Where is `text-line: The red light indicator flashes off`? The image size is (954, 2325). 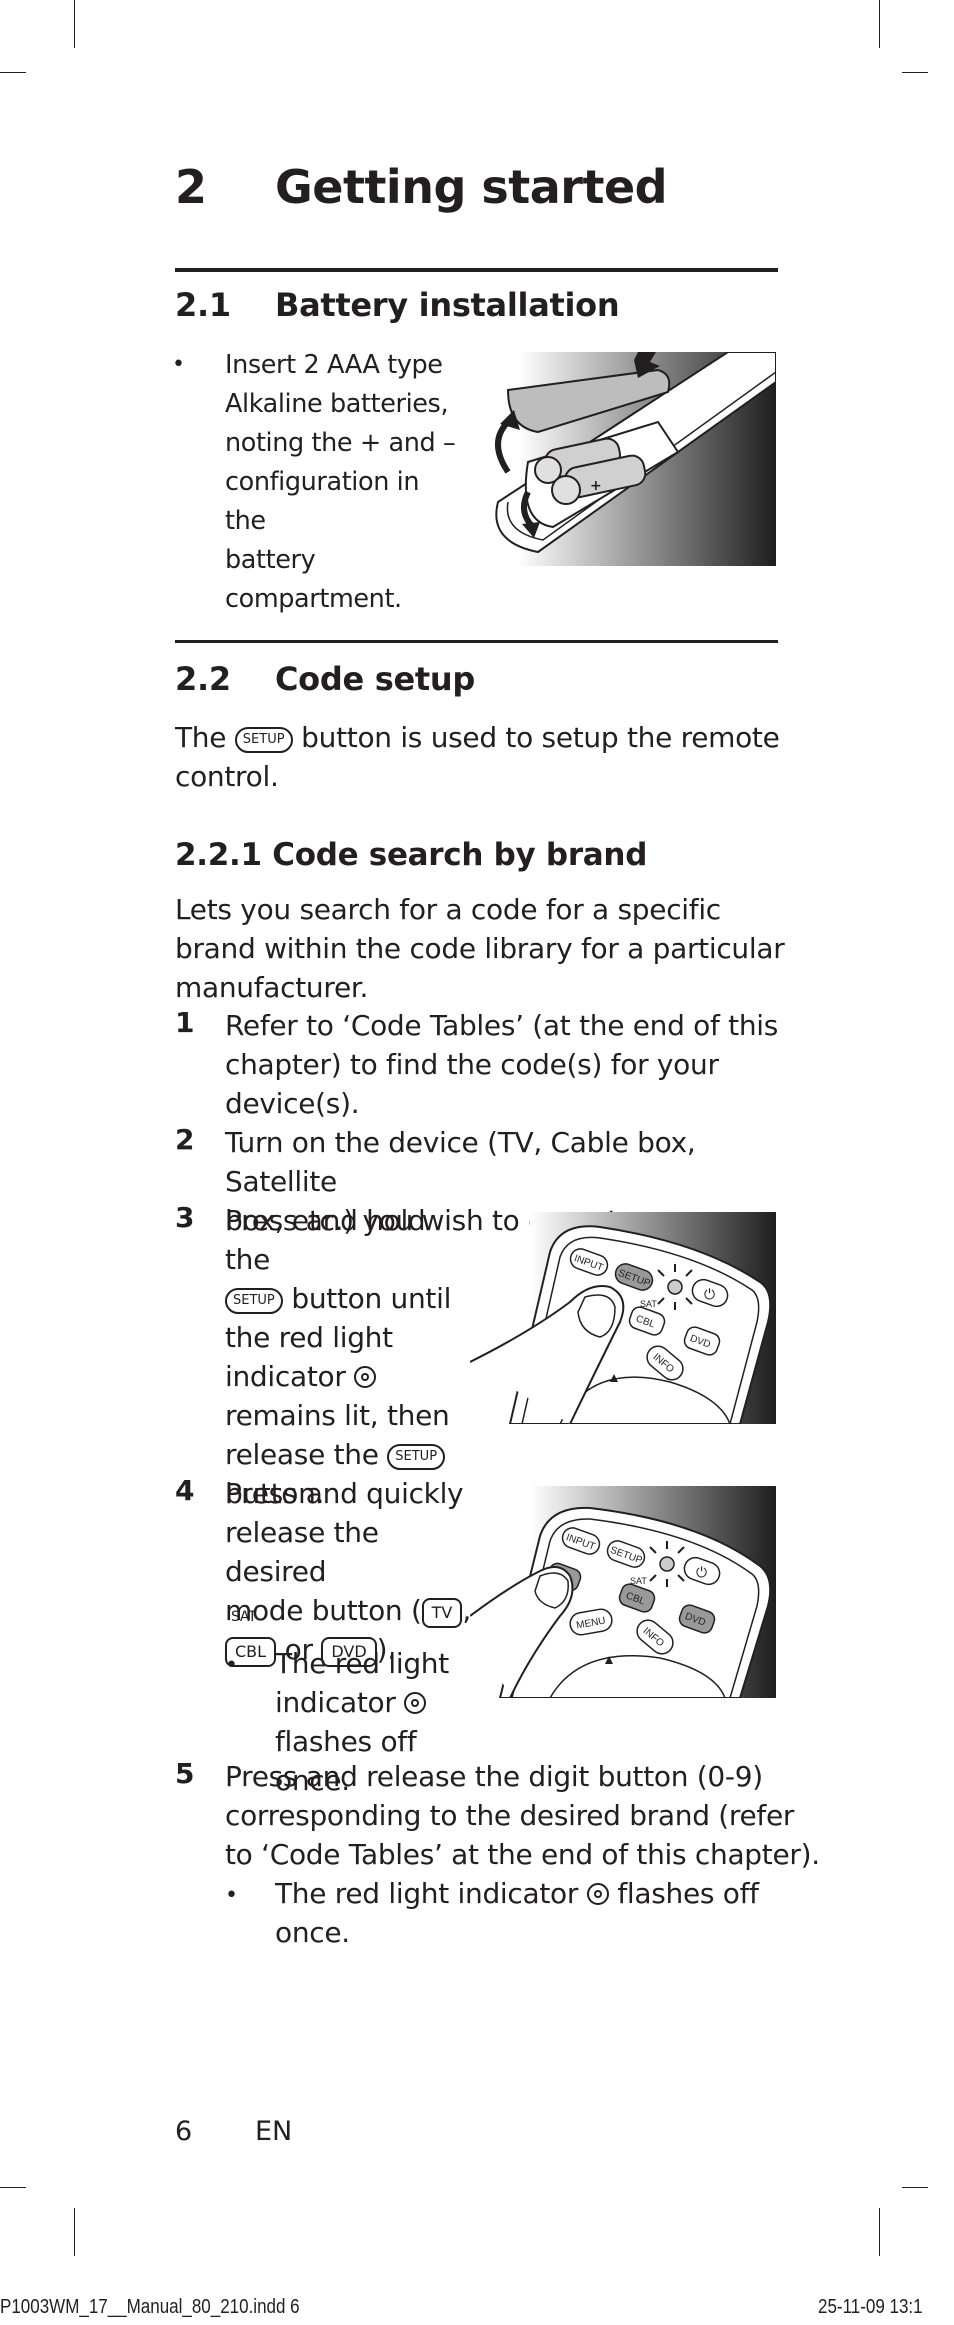 text-line: The red light indicator flashes off is located at coordinates (535, 1893).